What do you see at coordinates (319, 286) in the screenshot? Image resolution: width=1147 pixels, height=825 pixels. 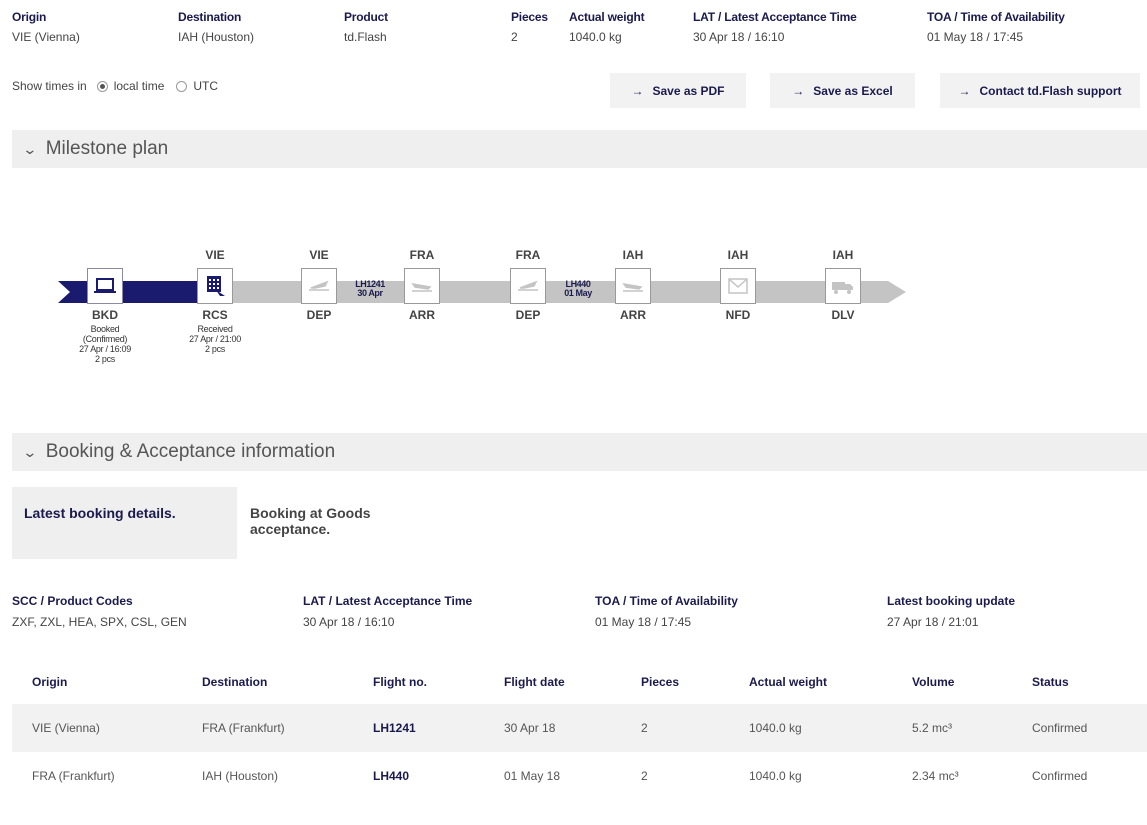 I see `milestone-node-vie-dep` at bounding box center [319, 286].